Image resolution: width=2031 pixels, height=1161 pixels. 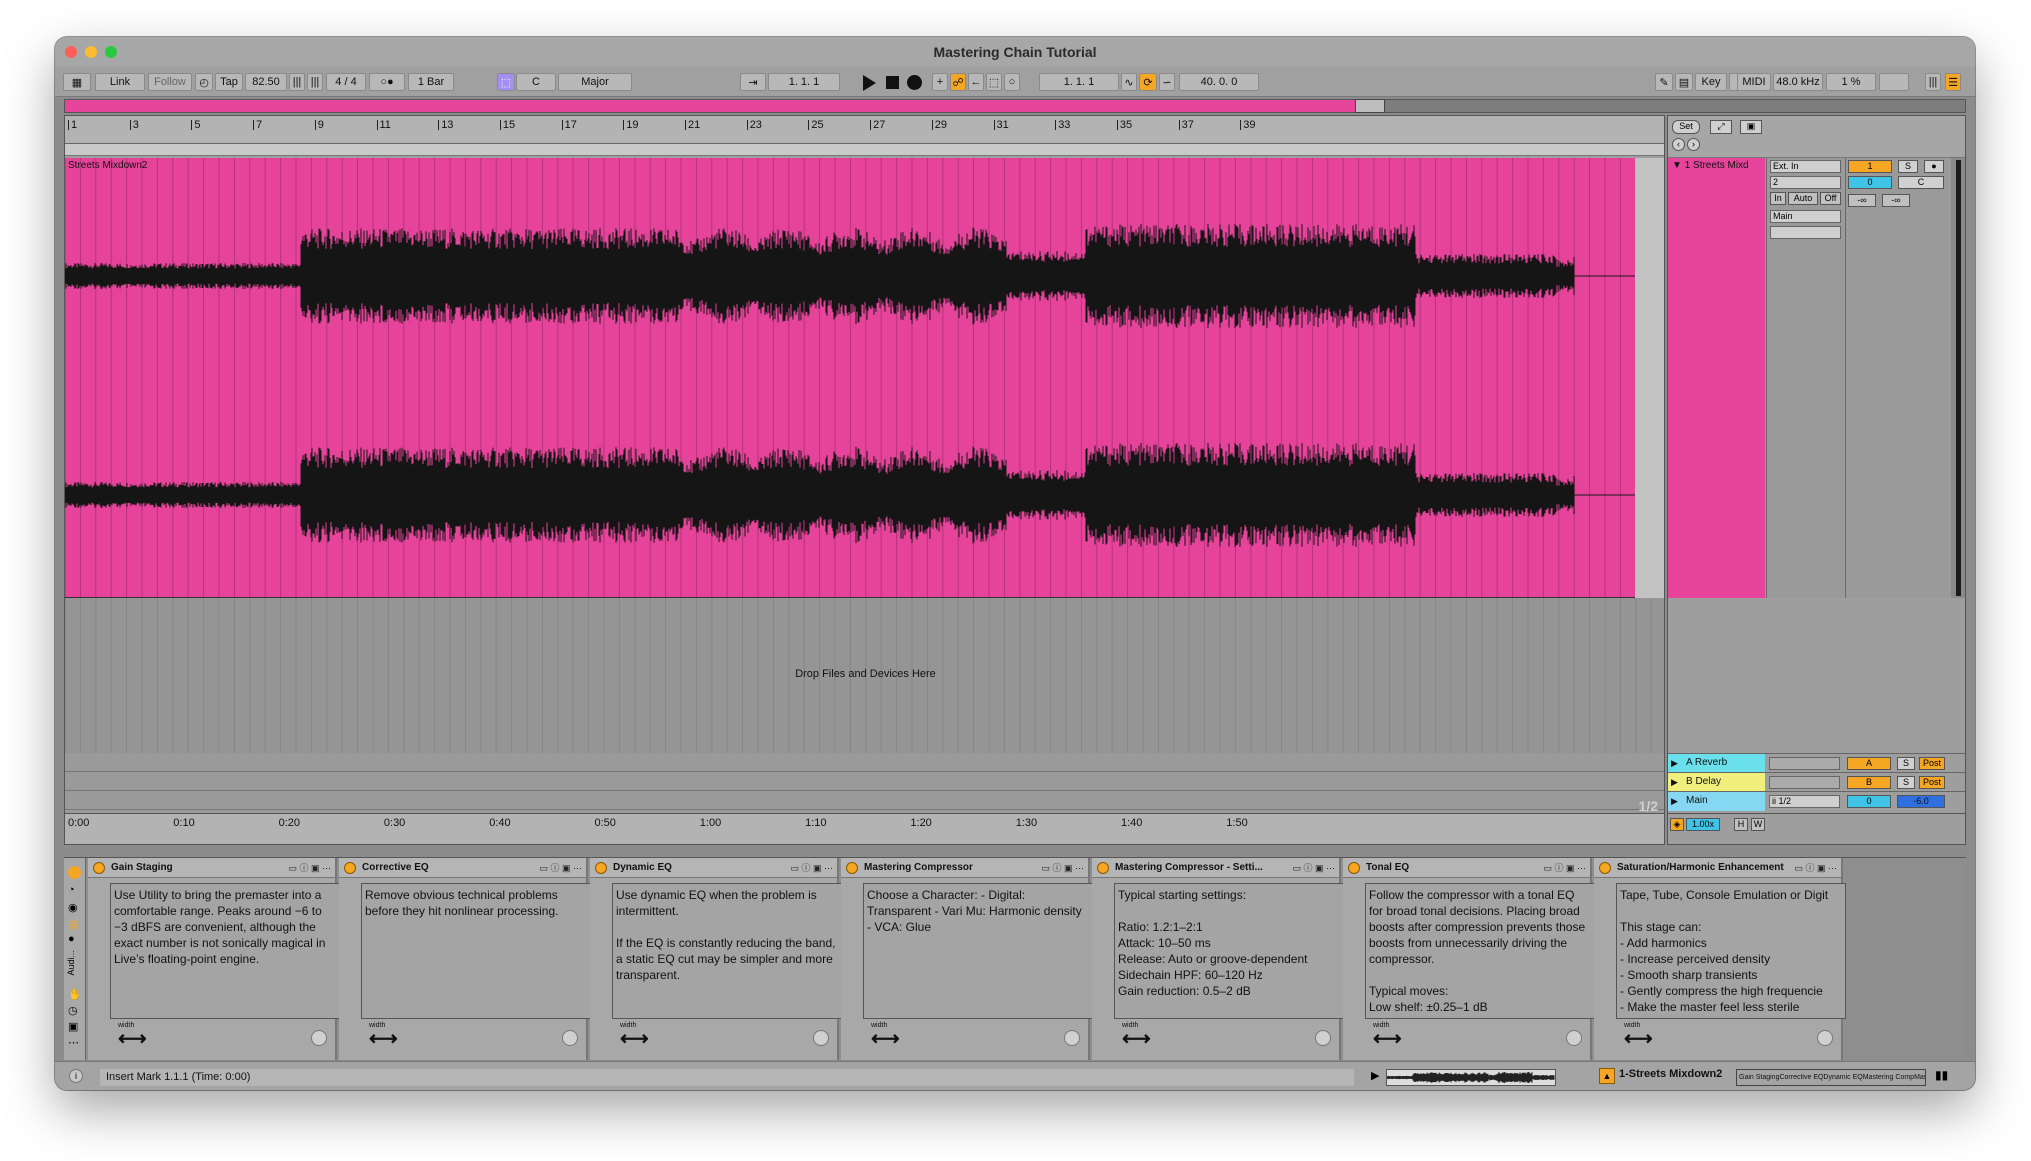 What do you see at coordinates (1805, 216) in the screenshot?
I see `output-select: Main` at bounding box center [1805, 216].